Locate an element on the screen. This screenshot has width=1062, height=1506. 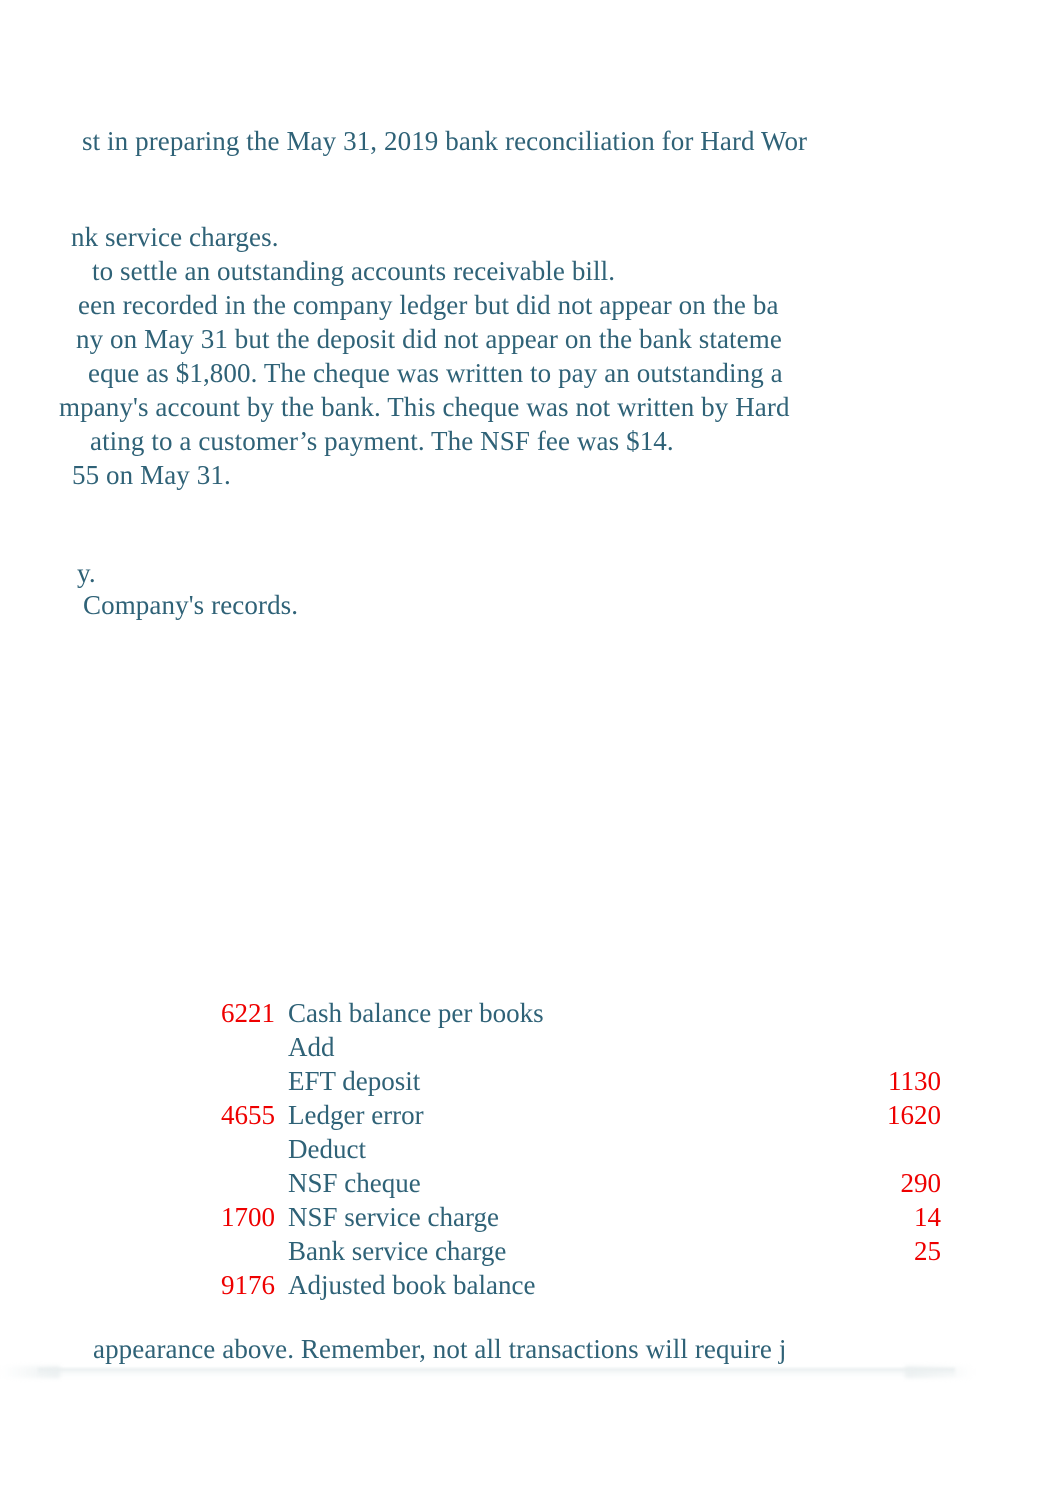
reconciliation-amount-left: 1700 is located at coordinates (248, 1217).